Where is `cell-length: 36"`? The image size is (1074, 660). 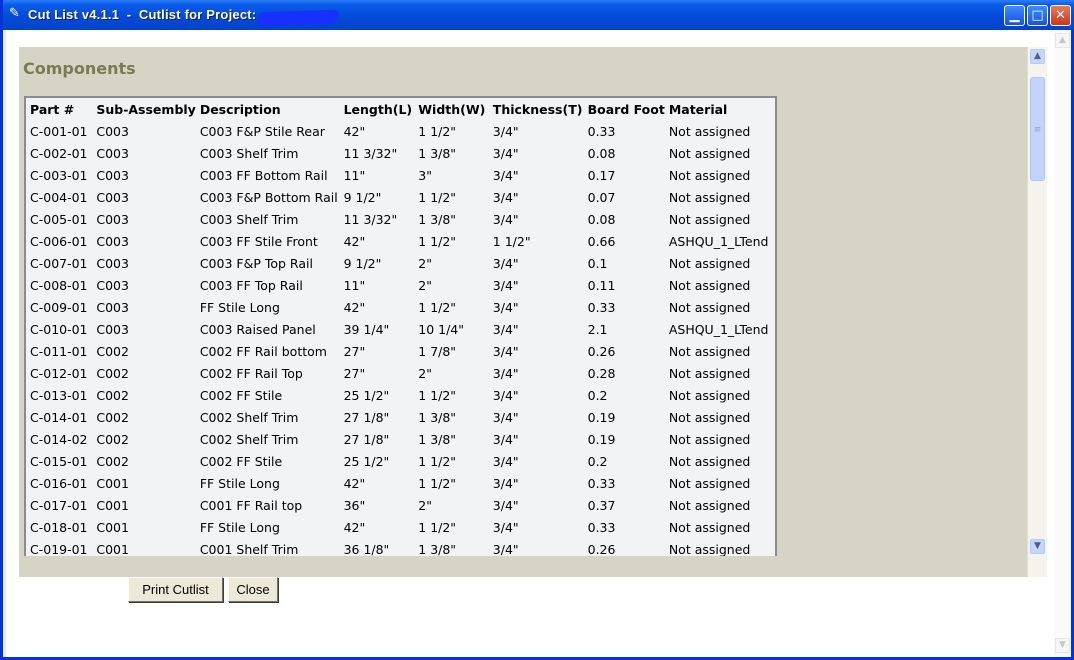
cell-length: 36" is located at coordinates (354, 505).